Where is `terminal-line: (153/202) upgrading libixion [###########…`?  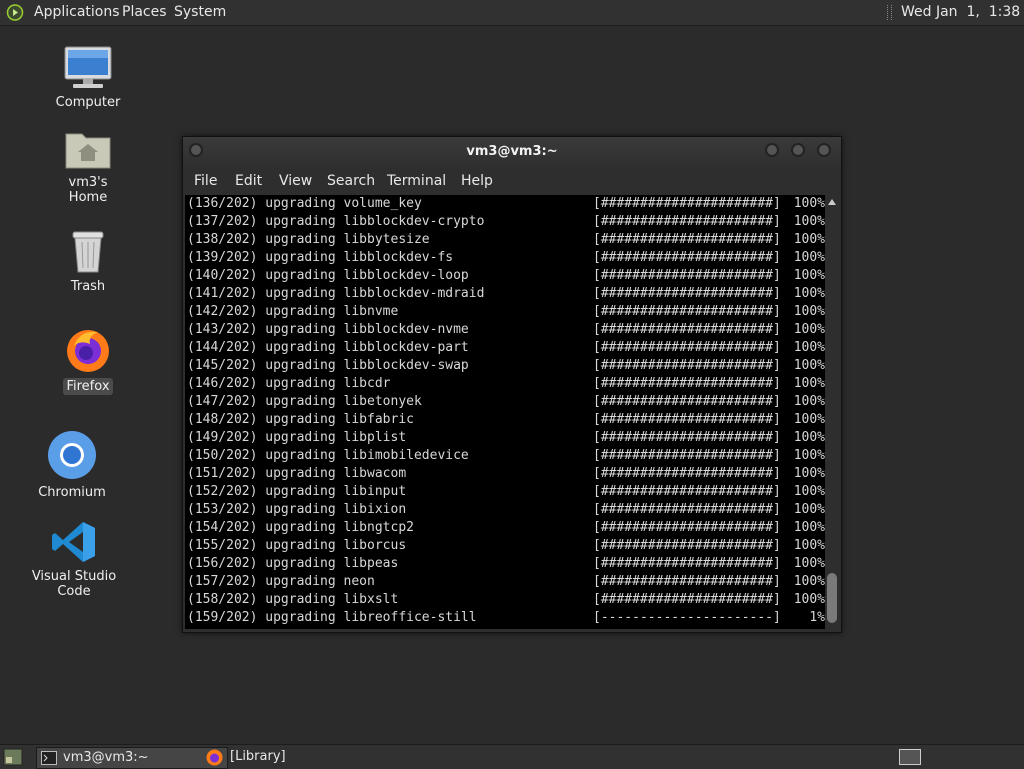 terminal-line: (153/202) upgrading libixion [###########… is located at coordinates (505, 510).